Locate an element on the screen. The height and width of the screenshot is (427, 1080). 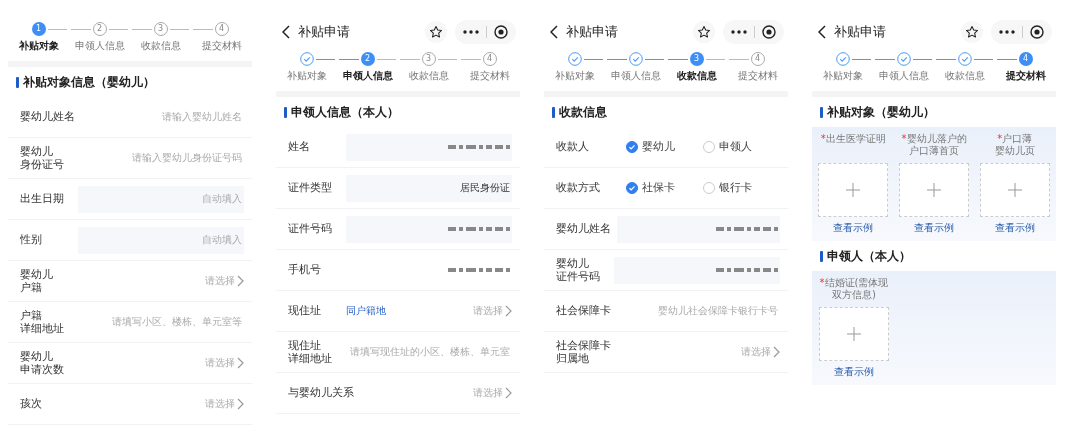
field-label: 姓名 is located at coordinates (299, 147).